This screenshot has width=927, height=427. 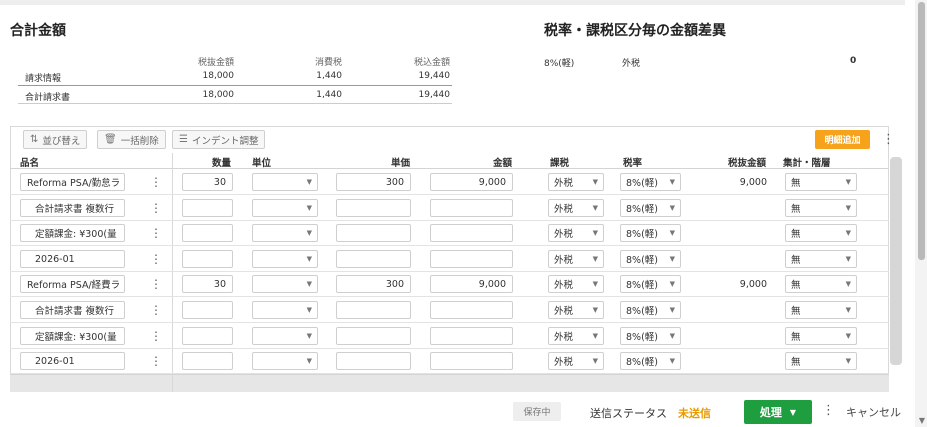 I want to click on top-divider, so click(x=452, y=2).